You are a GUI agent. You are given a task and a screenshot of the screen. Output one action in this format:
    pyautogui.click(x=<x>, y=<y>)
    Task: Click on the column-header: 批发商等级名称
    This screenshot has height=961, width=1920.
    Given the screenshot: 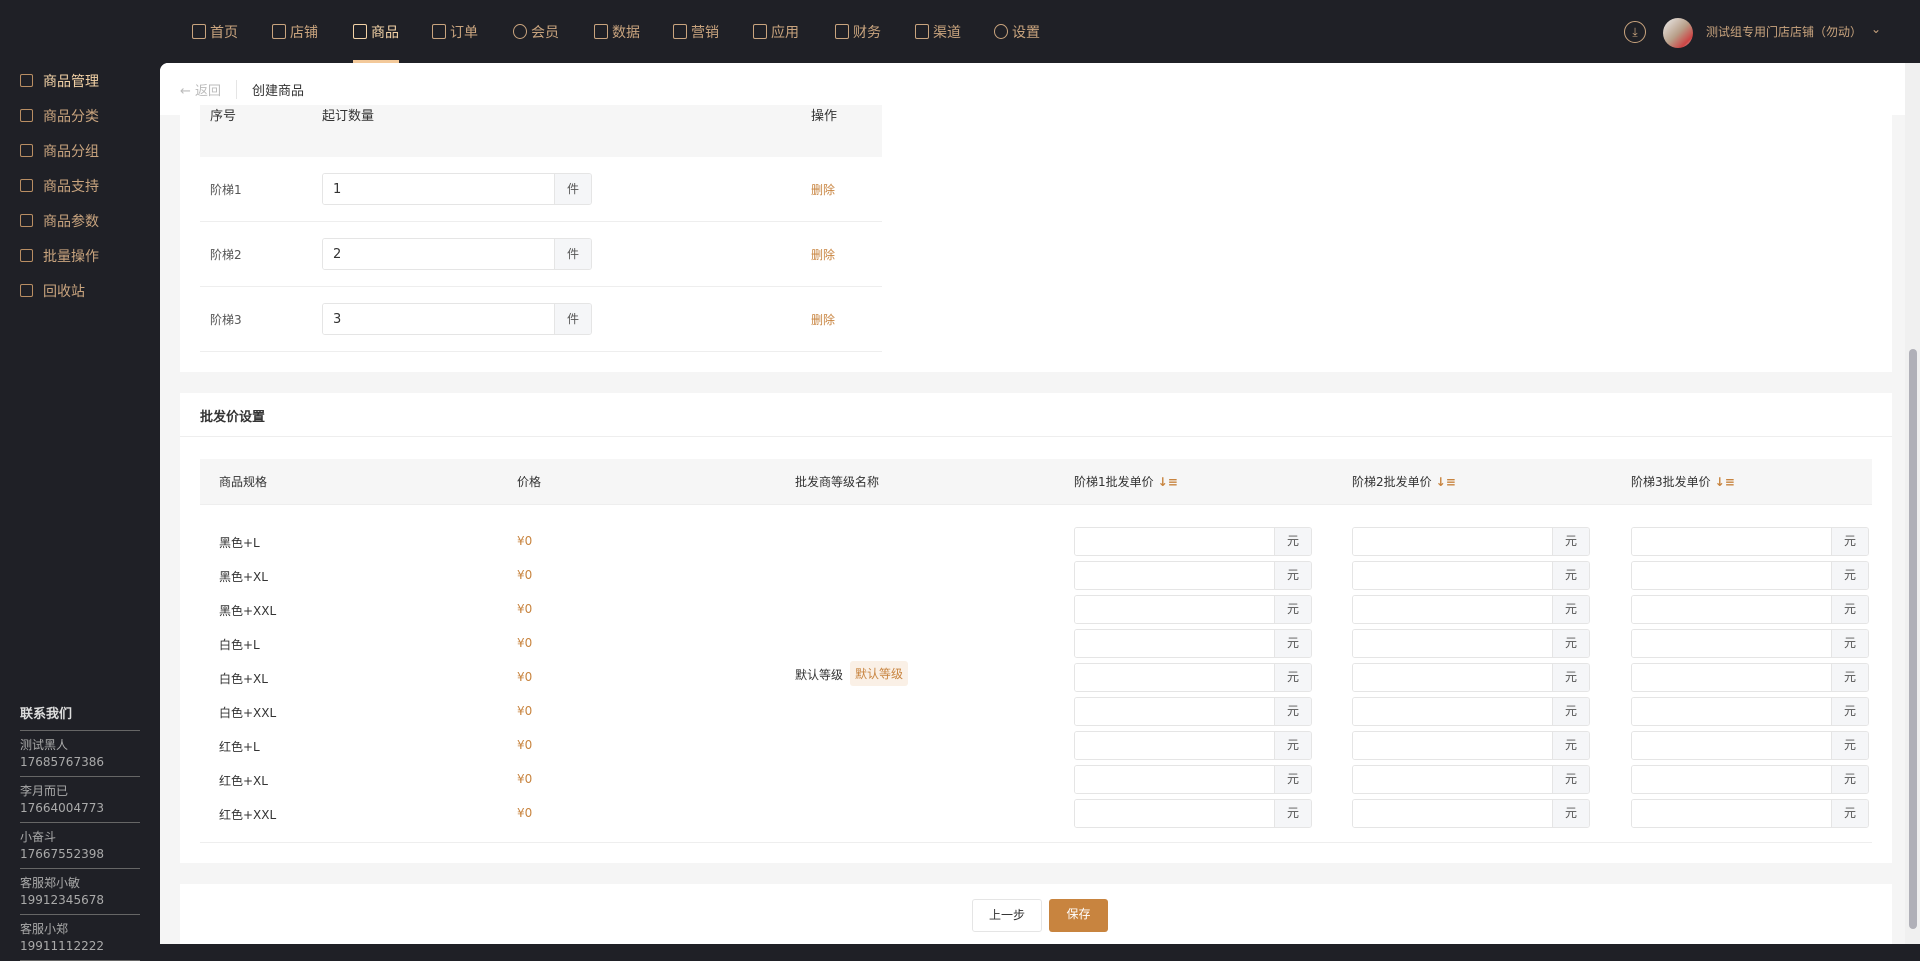 What is the action you would take?
    pyautogui.click(x=837, y=481)
    